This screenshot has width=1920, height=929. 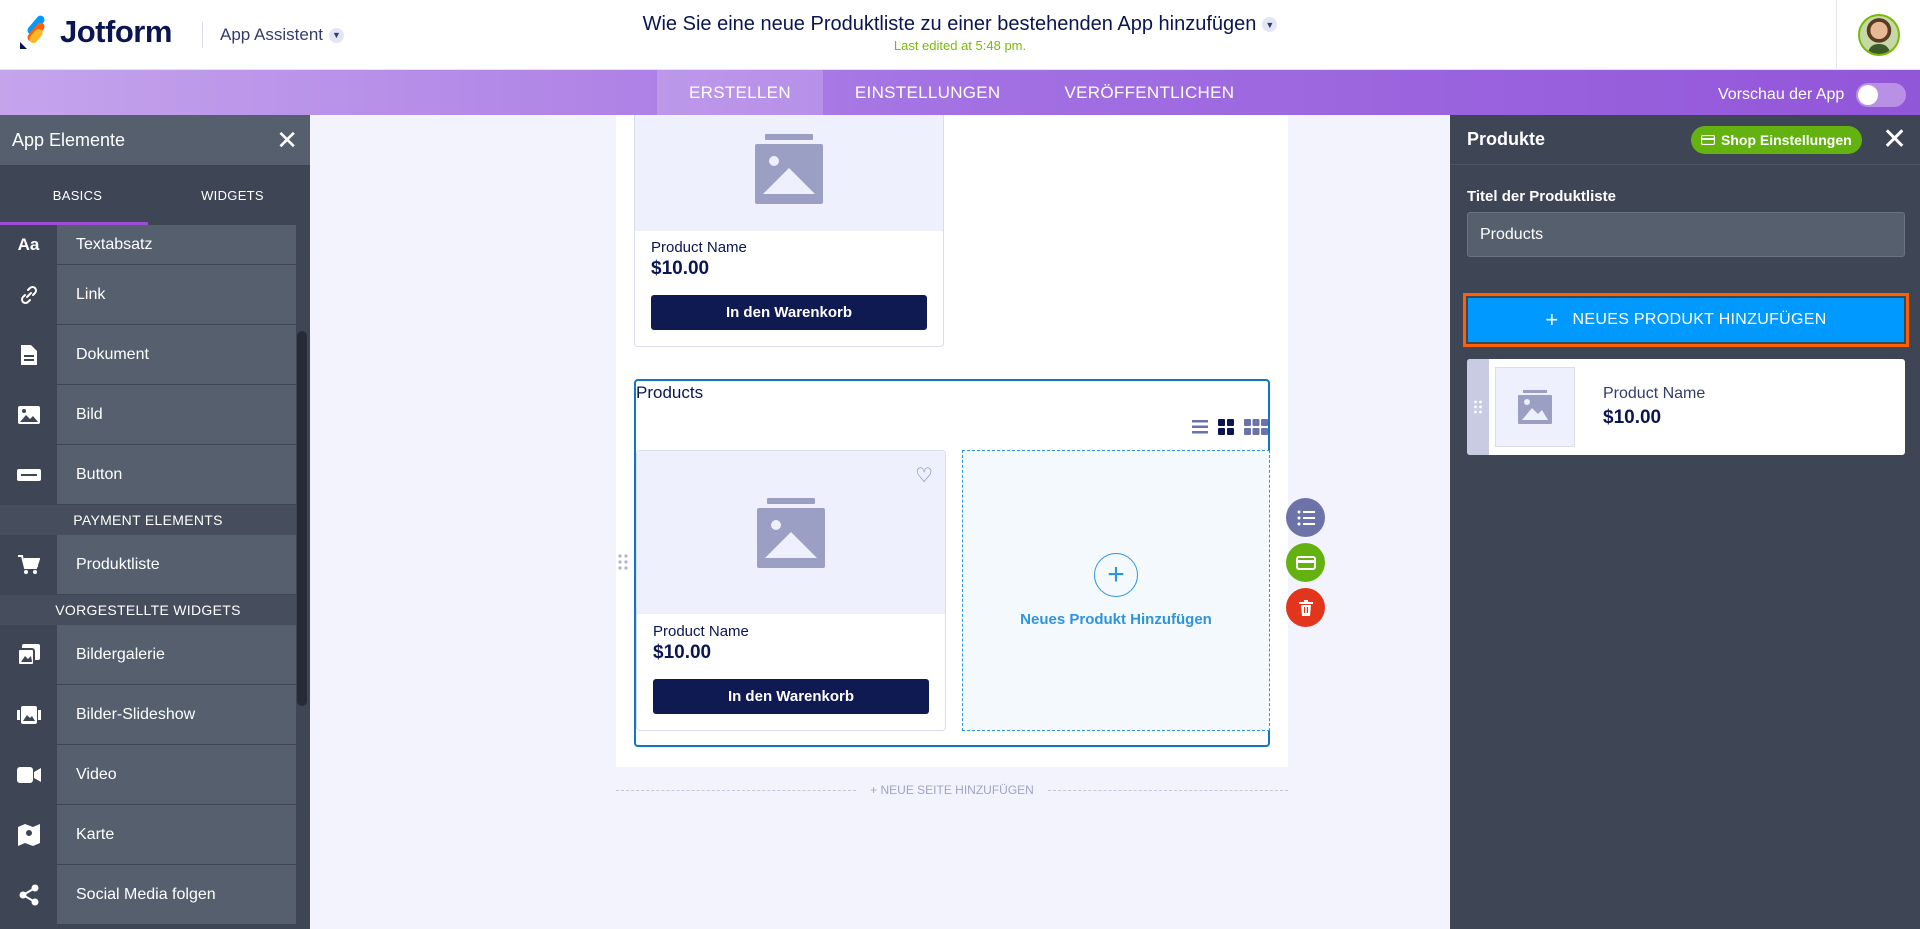 What do you see at coordinates (28, 834) in the screenshot?
I see `map-icon` at bounding box center [28, 834].